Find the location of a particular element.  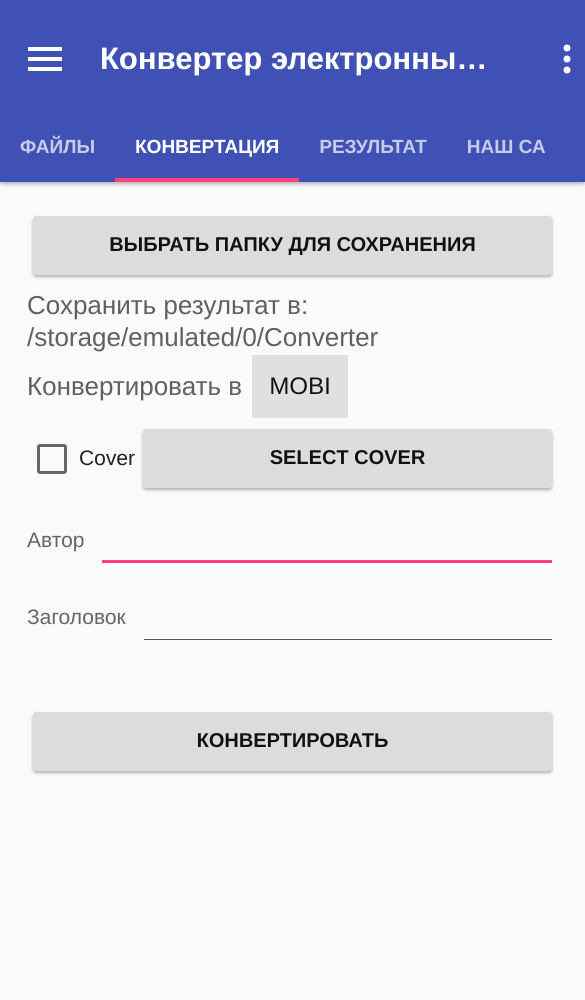

more-options-icon is located at coordinates (567, 59).